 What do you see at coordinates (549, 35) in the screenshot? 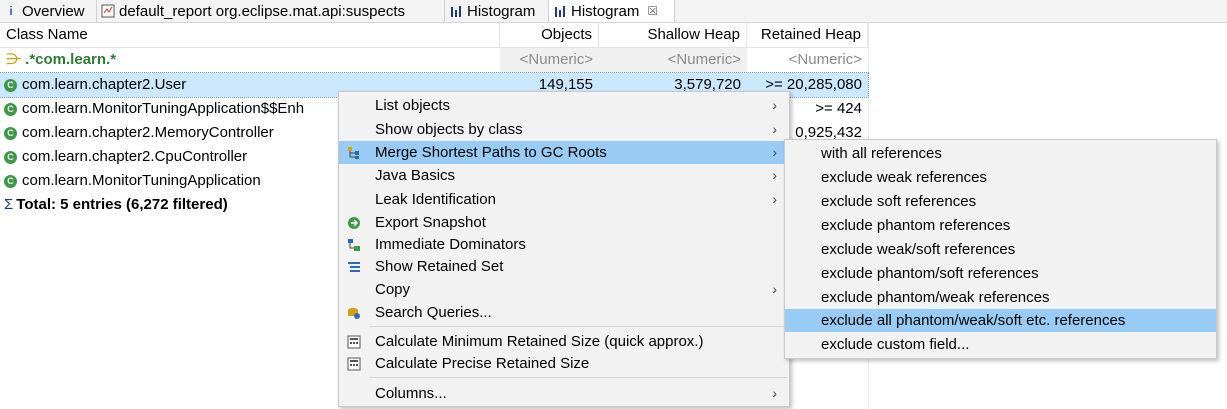
I see `column-header-objects: Objects` at bounding box center [549, 35].